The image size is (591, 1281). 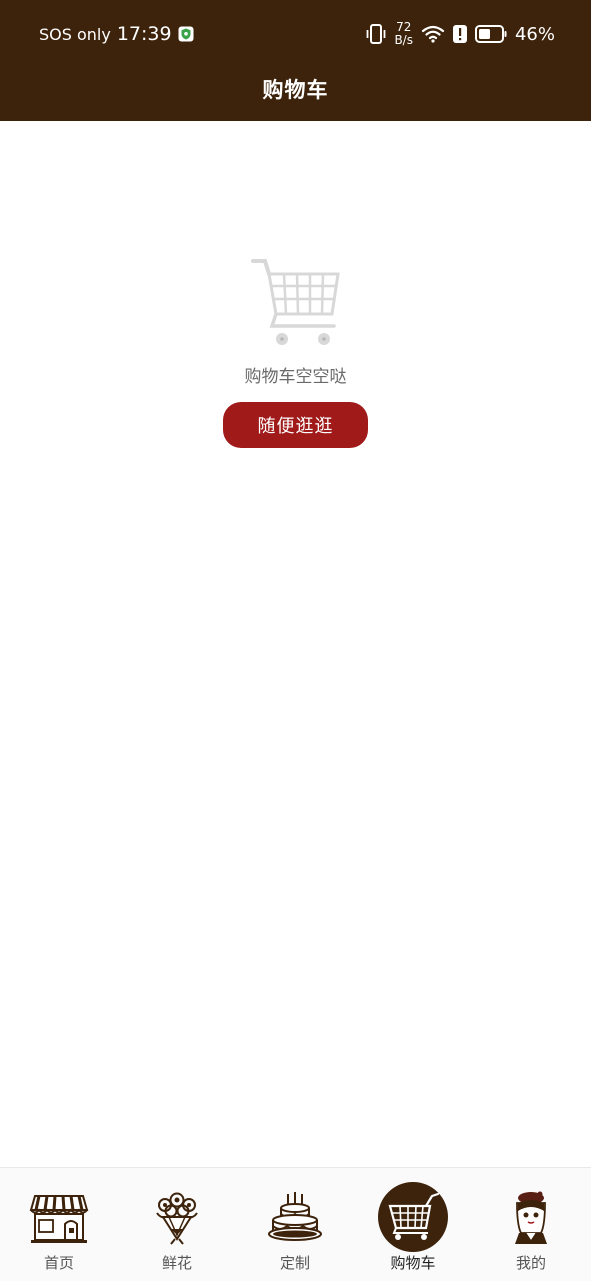 I want to click on bottom-tab-bar: 首页 鲜花 定制 购物车 我的, so click(x=295, y=1224).